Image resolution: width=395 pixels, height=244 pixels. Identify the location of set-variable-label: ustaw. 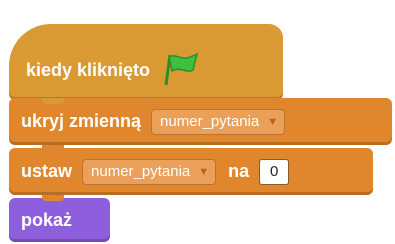
(47, 171).